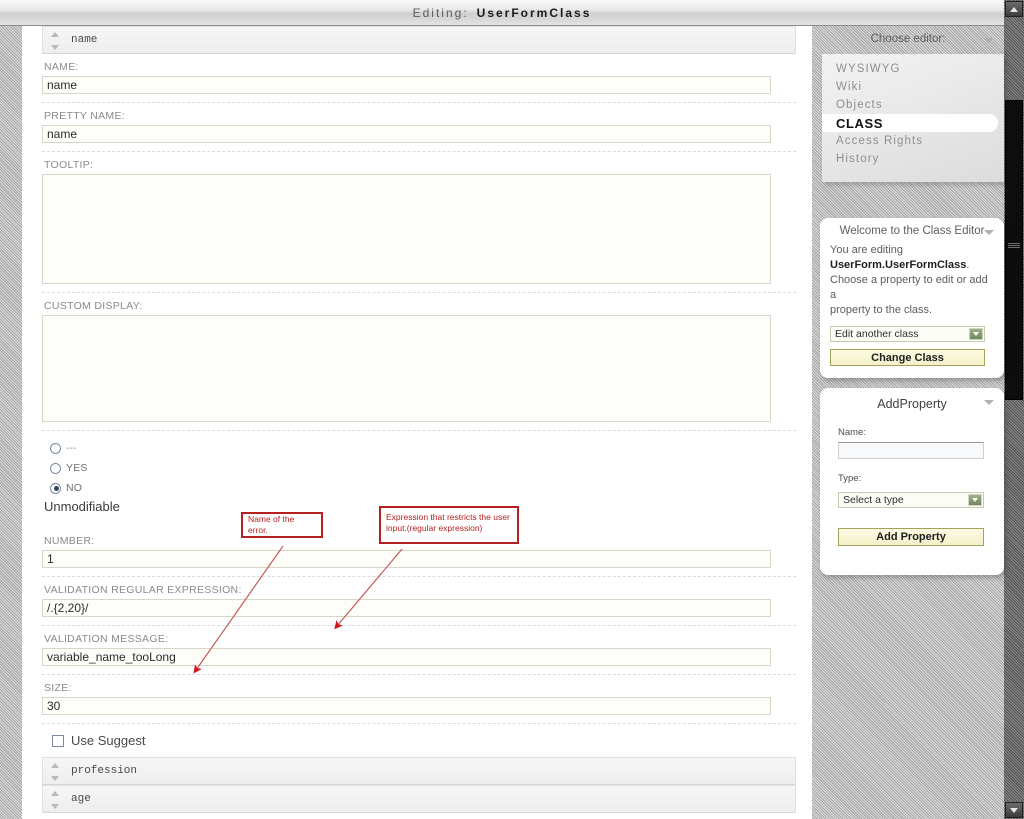 Image resolution: width=1024 pixels, height=819 pixels. Describe the element at coordinates (406, 608) in the screenshot. I see `validation-regex-input` at that location.